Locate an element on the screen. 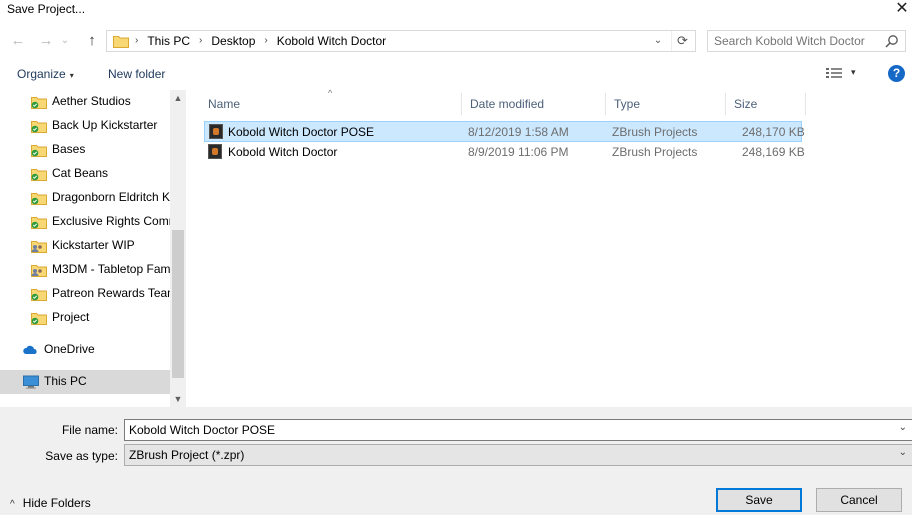  sidebar-item-label: Kickstarter WIP is located at coordinates (93, 245).